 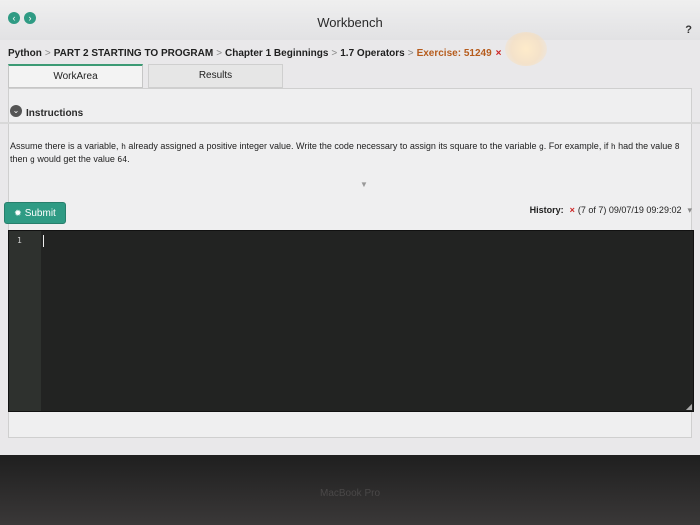 What do you see at coordinates (454, 53) in the screenshot?
I see `breadcrumb-item-exercise: Exercise: 51249` at bounding box center [454, 53].